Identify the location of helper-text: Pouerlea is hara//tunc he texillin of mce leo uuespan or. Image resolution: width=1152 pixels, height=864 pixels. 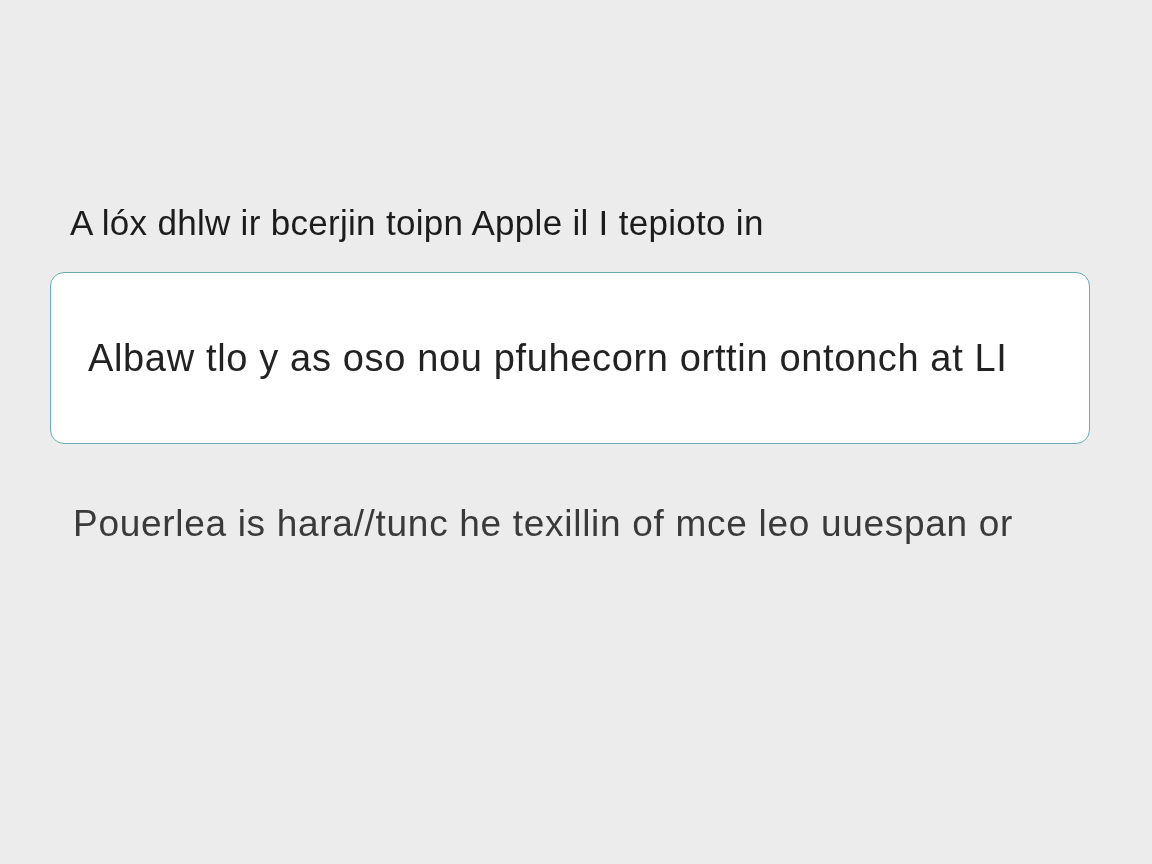
(543, 524).